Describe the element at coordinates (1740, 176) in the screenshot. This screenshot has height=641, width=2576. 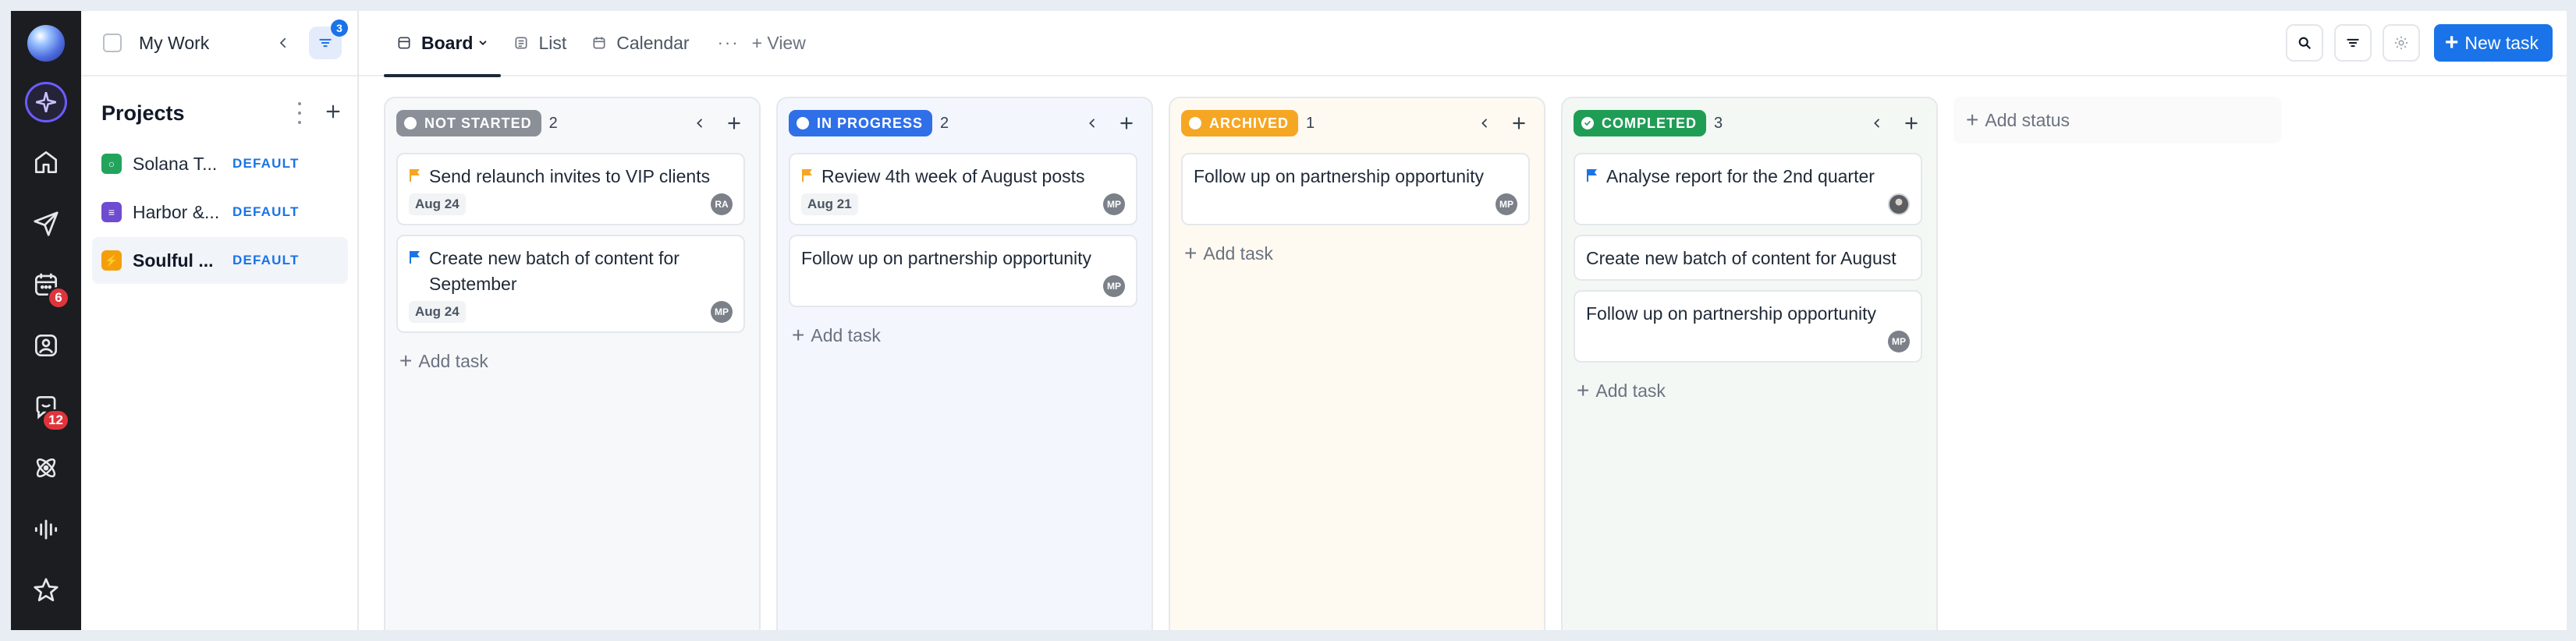
I see `task-title: Analyse report for the 2nd quarter` at that location.